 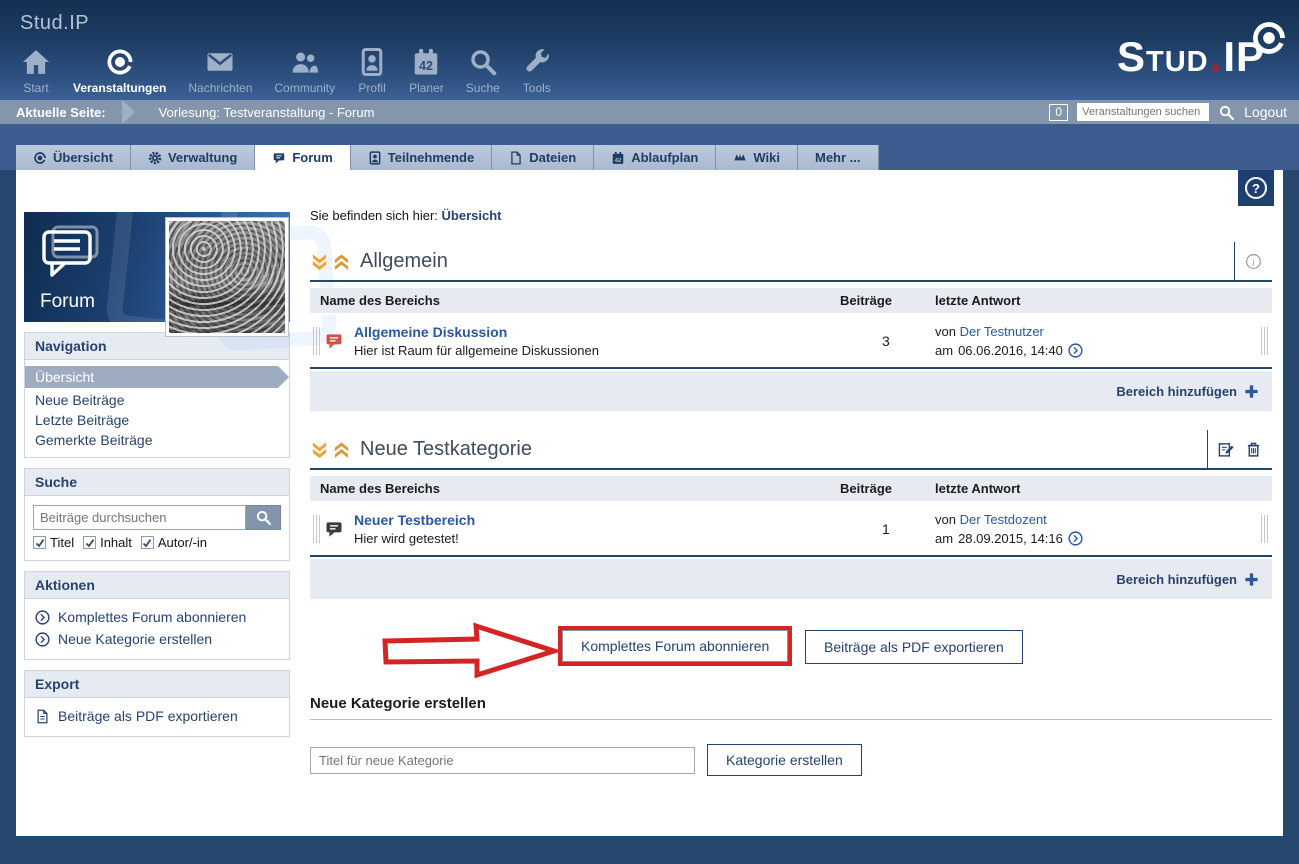 What do you see at coordinates (279, 157) in the screenshot?
I see `forum-bubble-icon` at bounding box center [279, 157].